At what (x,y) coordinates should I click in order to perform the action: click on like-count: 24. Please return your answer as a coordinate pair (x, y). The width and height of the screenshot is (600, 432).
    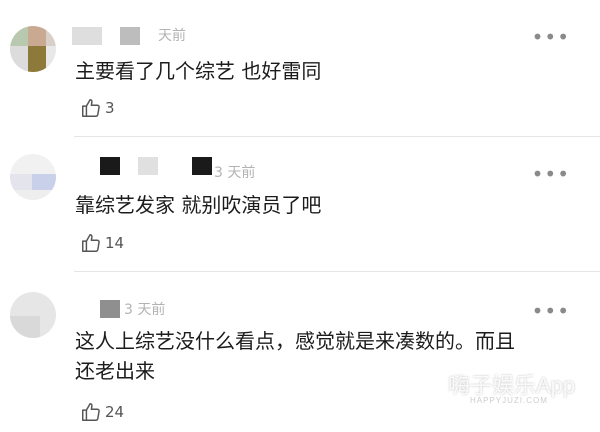
    Looking at the image, I should click on (115, 412).